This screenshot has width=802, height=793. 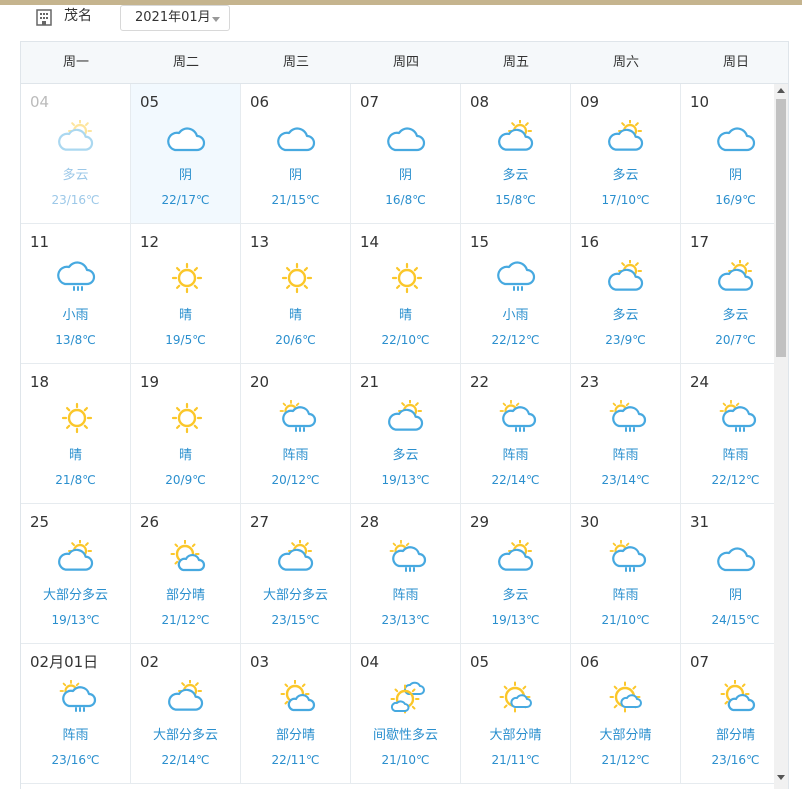 What do you see at coordinates (734, 574) in the screenshot?
I see `day-cell: 31 阴 24/15℃` at bounding box center [734, 574].